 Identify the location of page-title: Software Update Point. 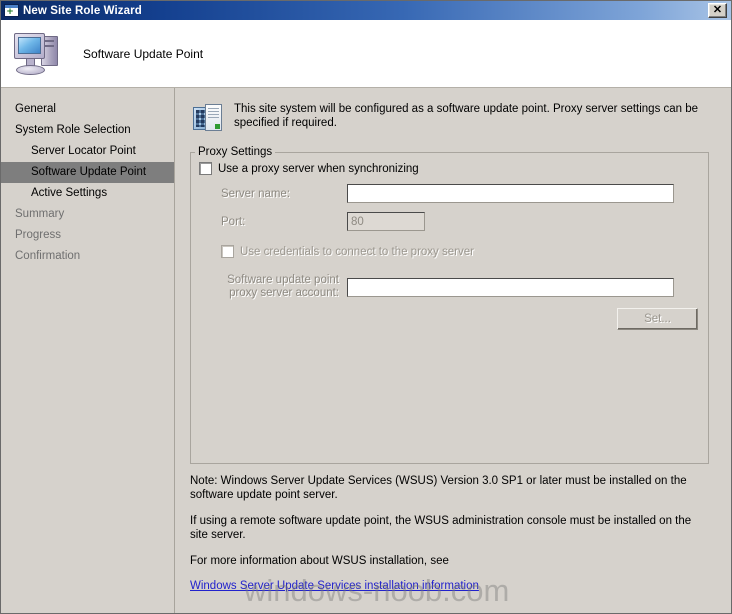
(143, 53).